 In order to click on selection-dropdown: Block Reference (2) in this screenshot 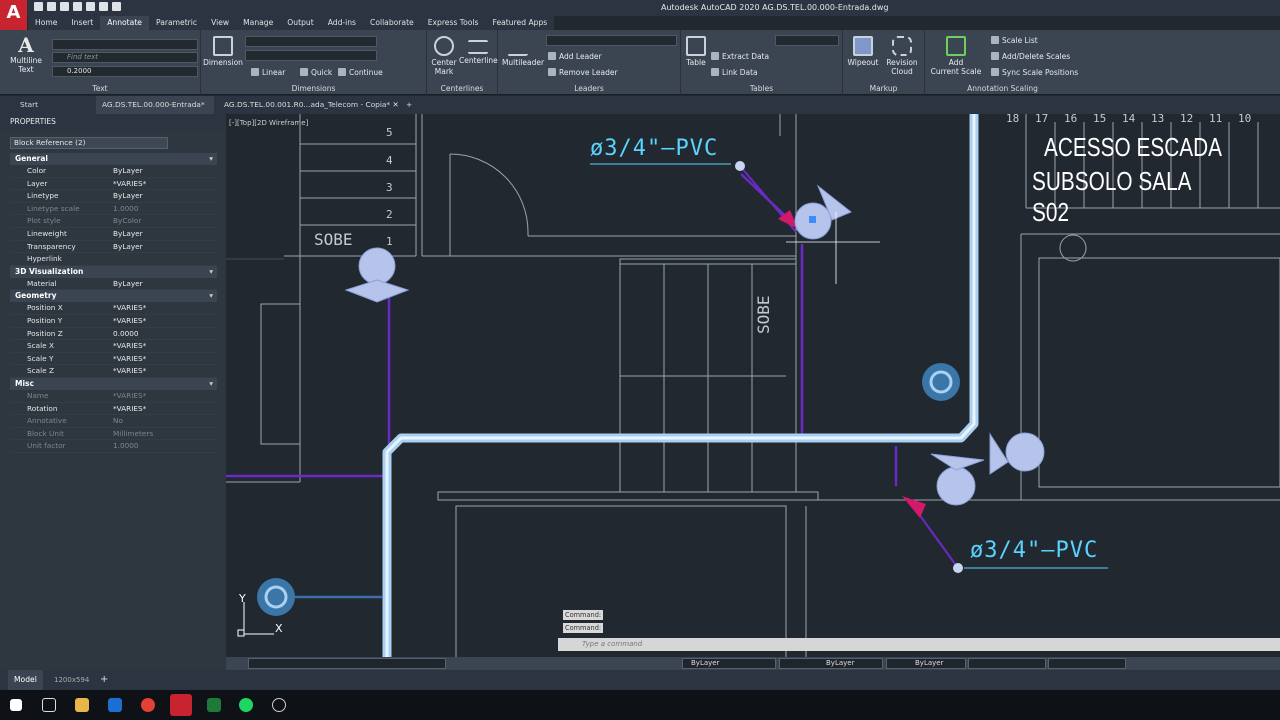, I will do `click(89, 143)`.